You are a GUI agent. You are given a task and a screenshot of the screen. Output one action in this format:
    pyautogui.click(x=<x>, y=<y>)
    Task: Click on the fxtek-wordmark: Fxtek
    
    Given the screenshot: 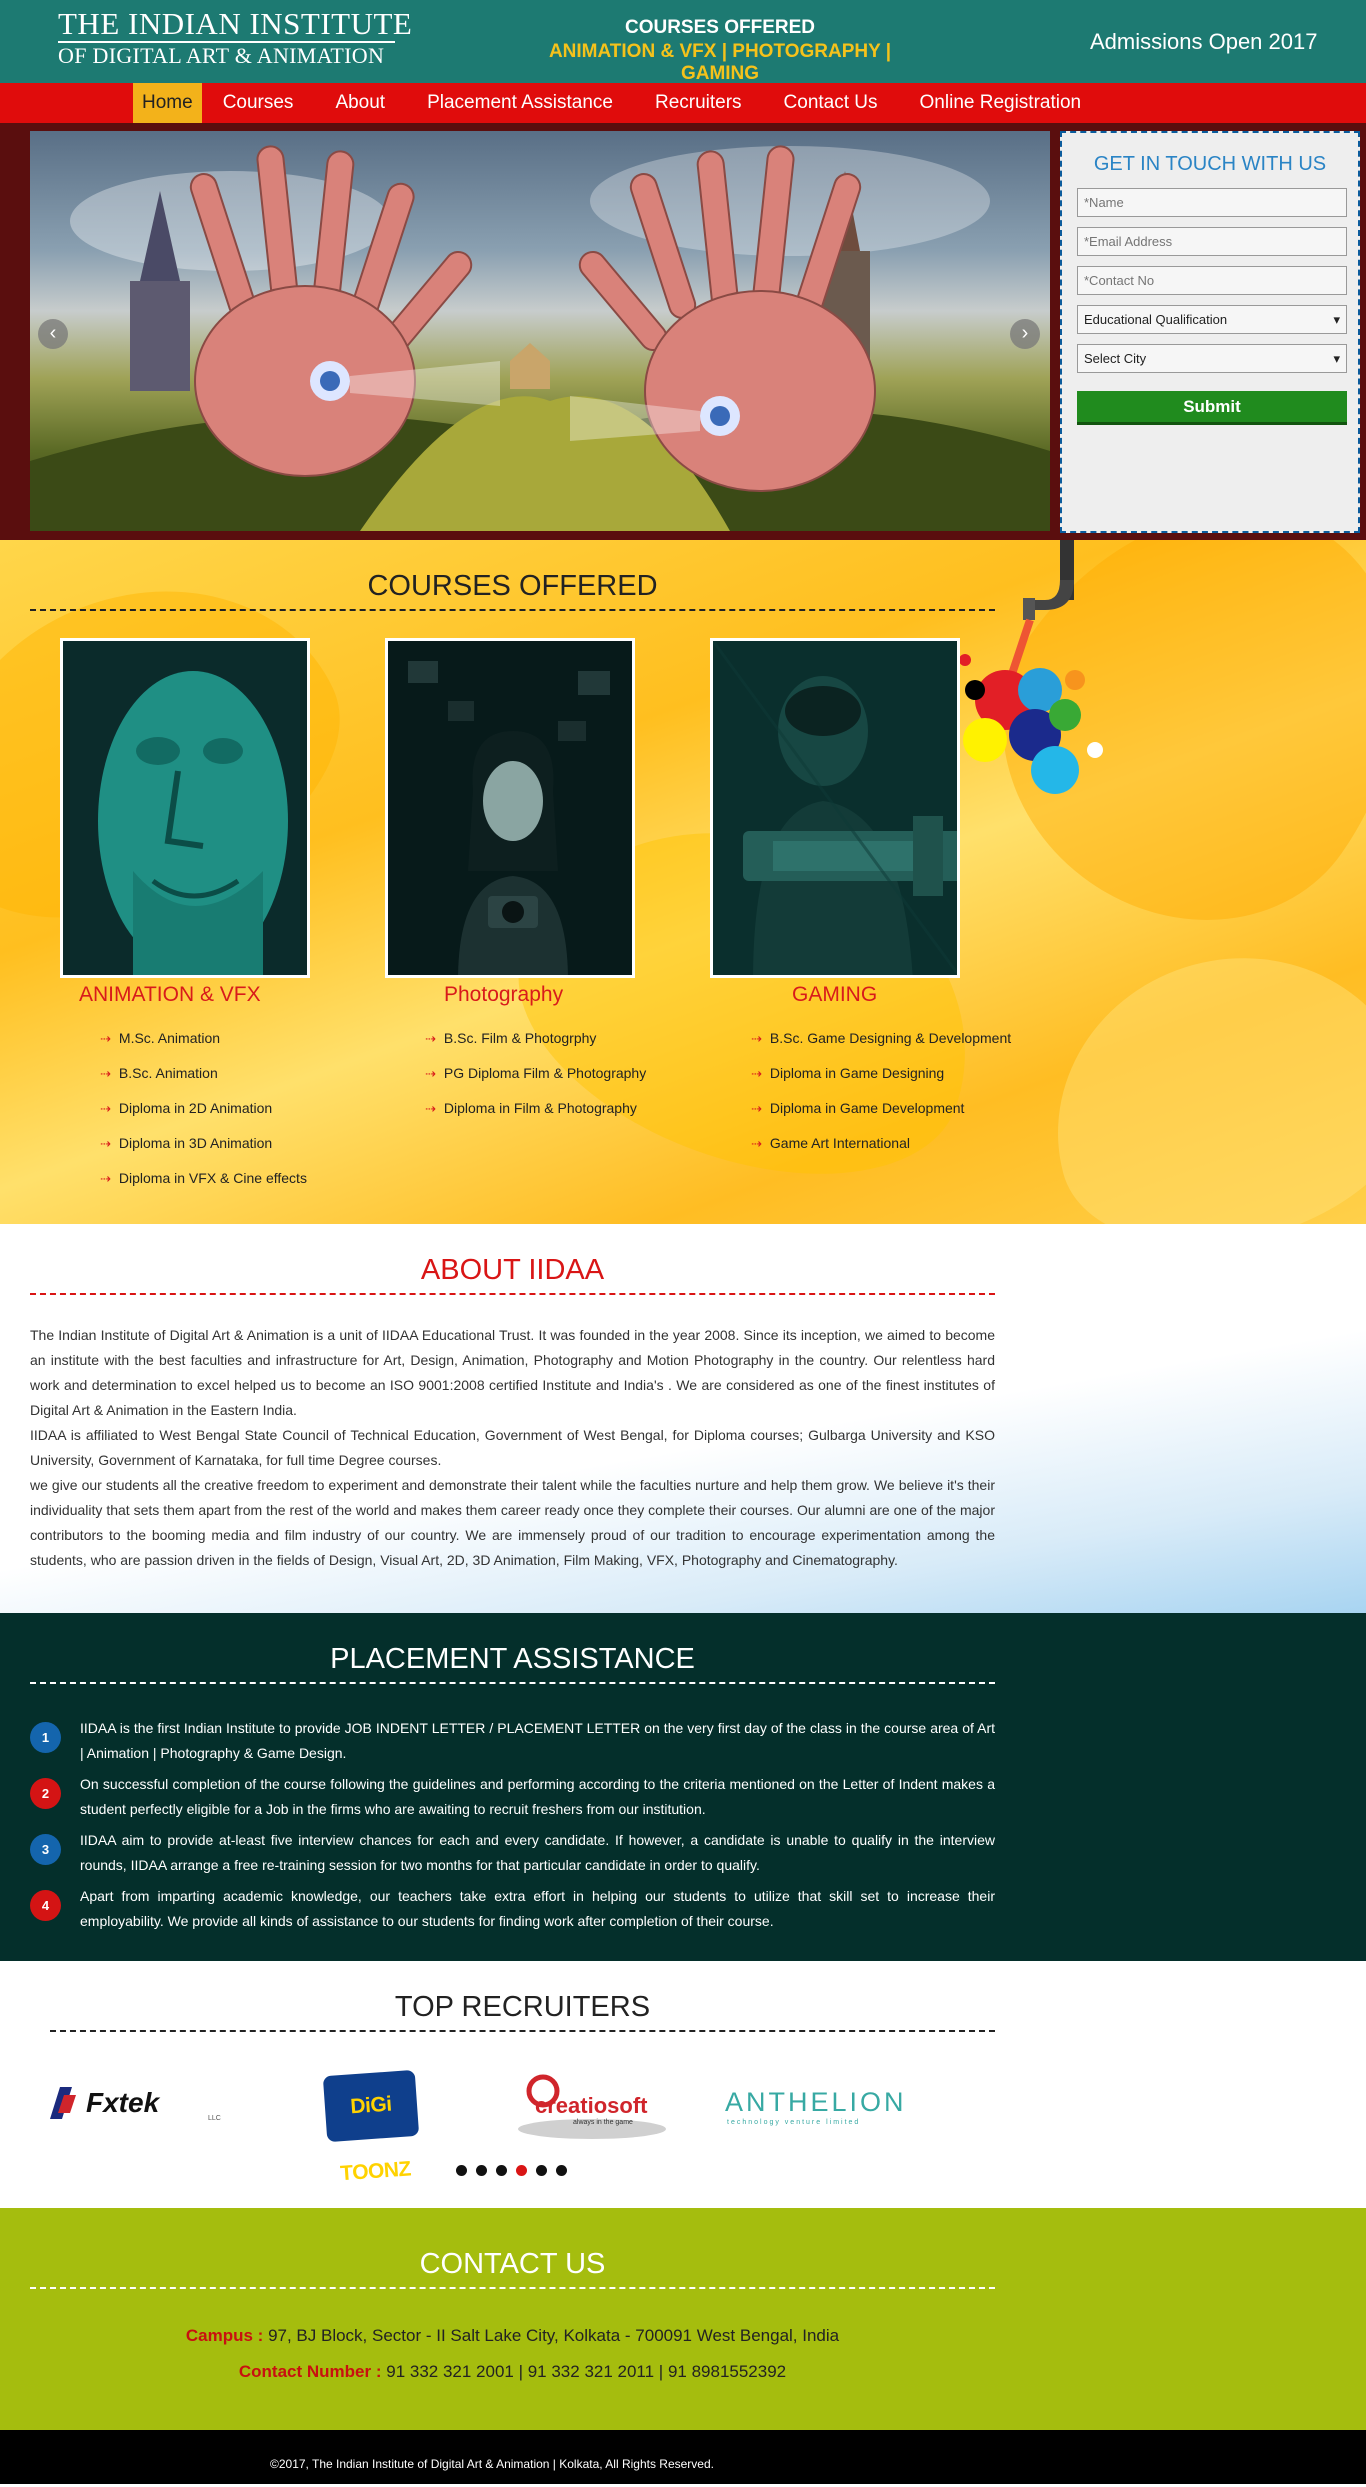 What is the action you would take?
    pyautogui.click(x=123, y=2102)
    